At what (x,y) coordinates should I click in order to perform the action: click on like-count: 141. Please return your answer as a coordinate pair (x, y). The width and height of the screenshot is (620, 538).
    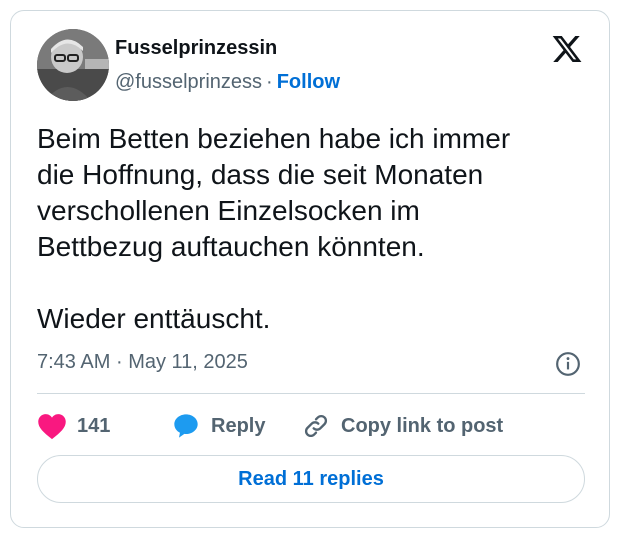
    Looking at the image, I should click on (94, 425).